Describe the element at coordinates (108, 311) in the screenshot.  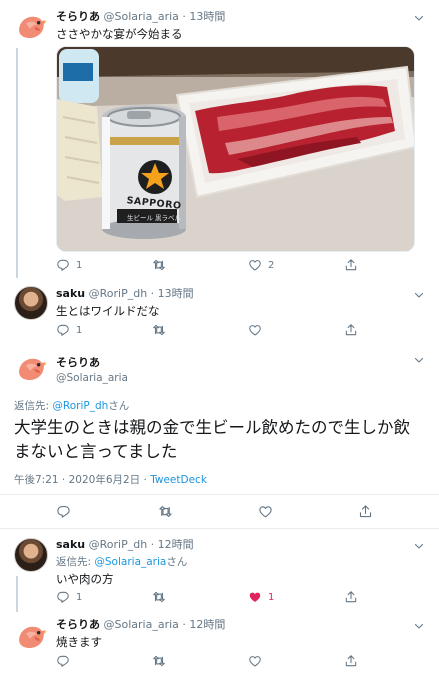
I see `tweet-text: 生とはワイルドだな` at that location.